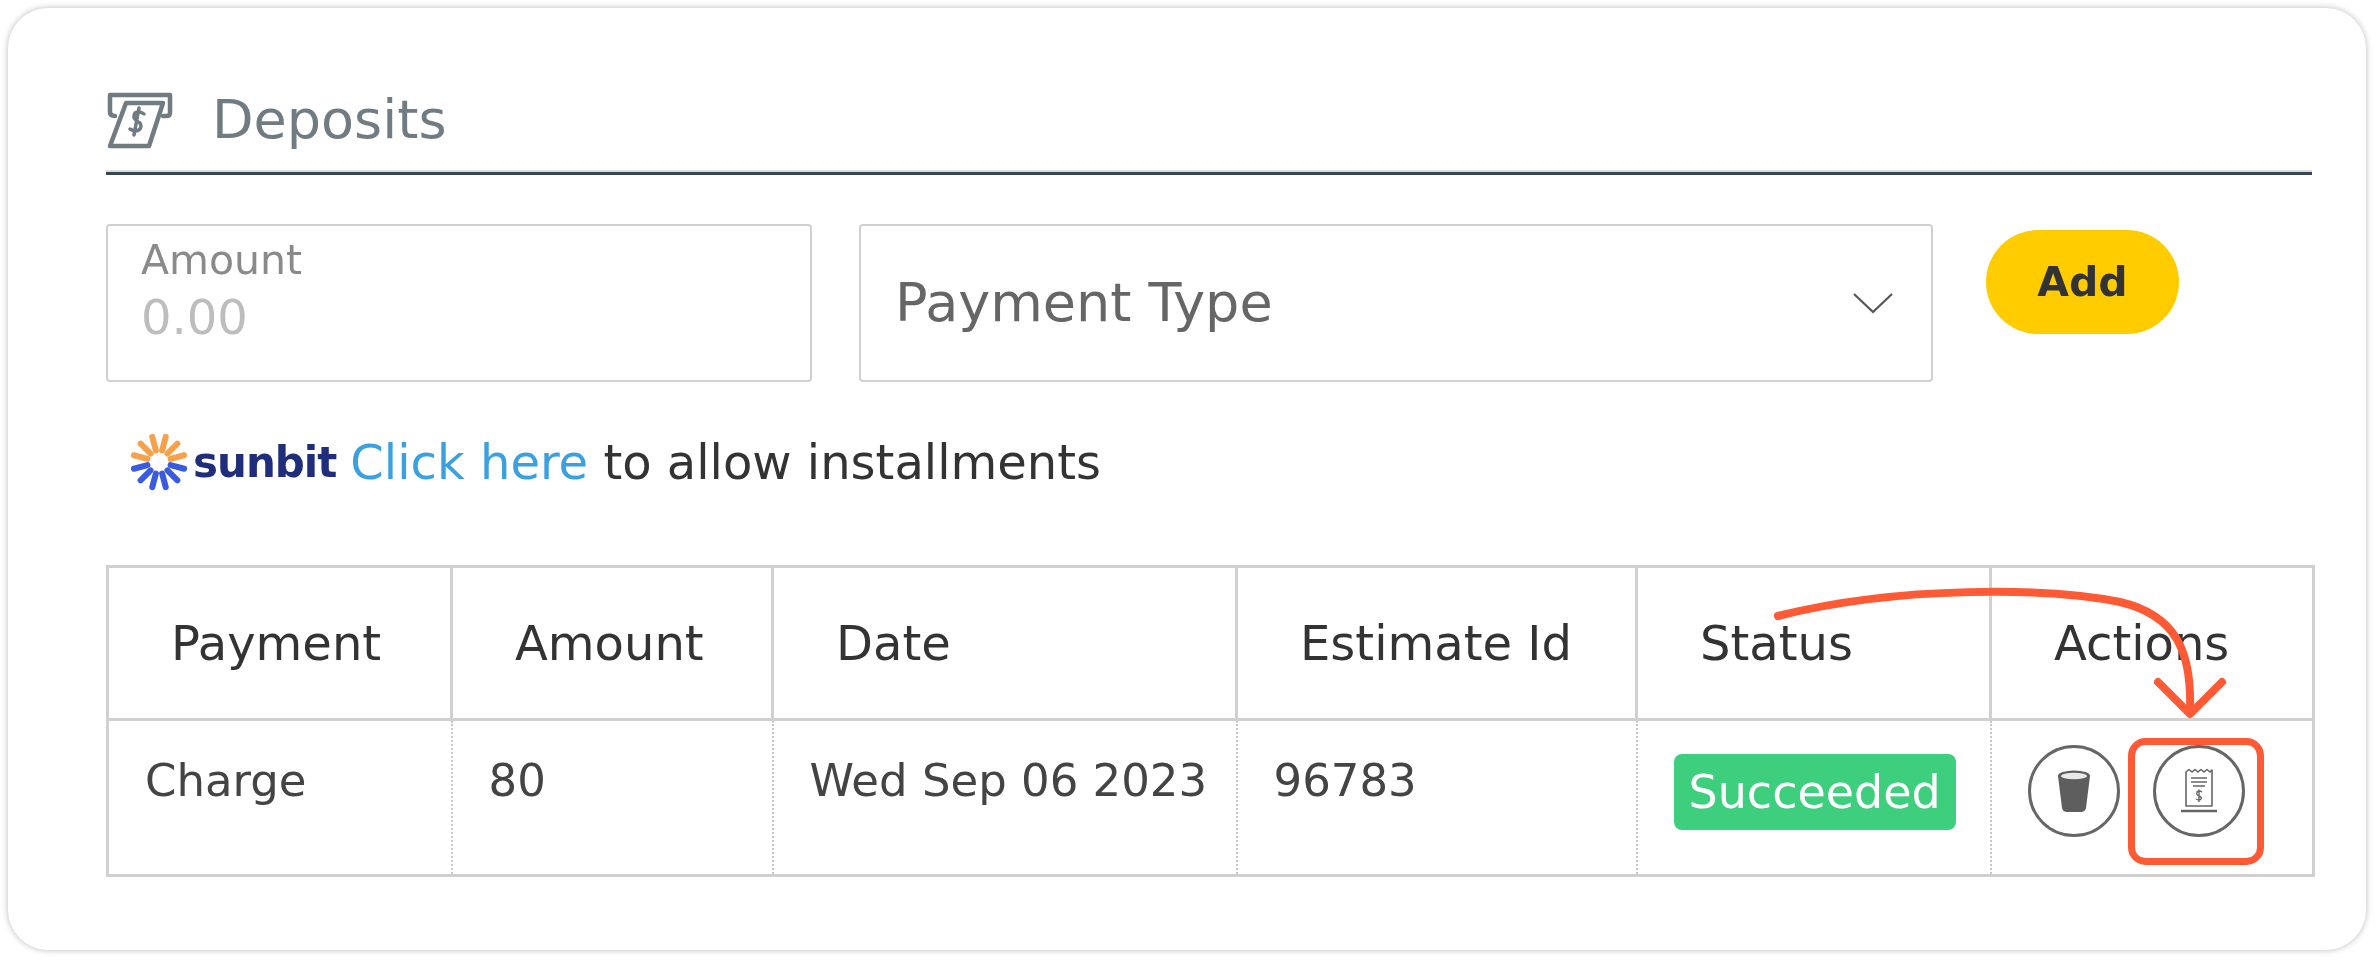  I want to click on chevron-down-icon, so click(1873, 303).